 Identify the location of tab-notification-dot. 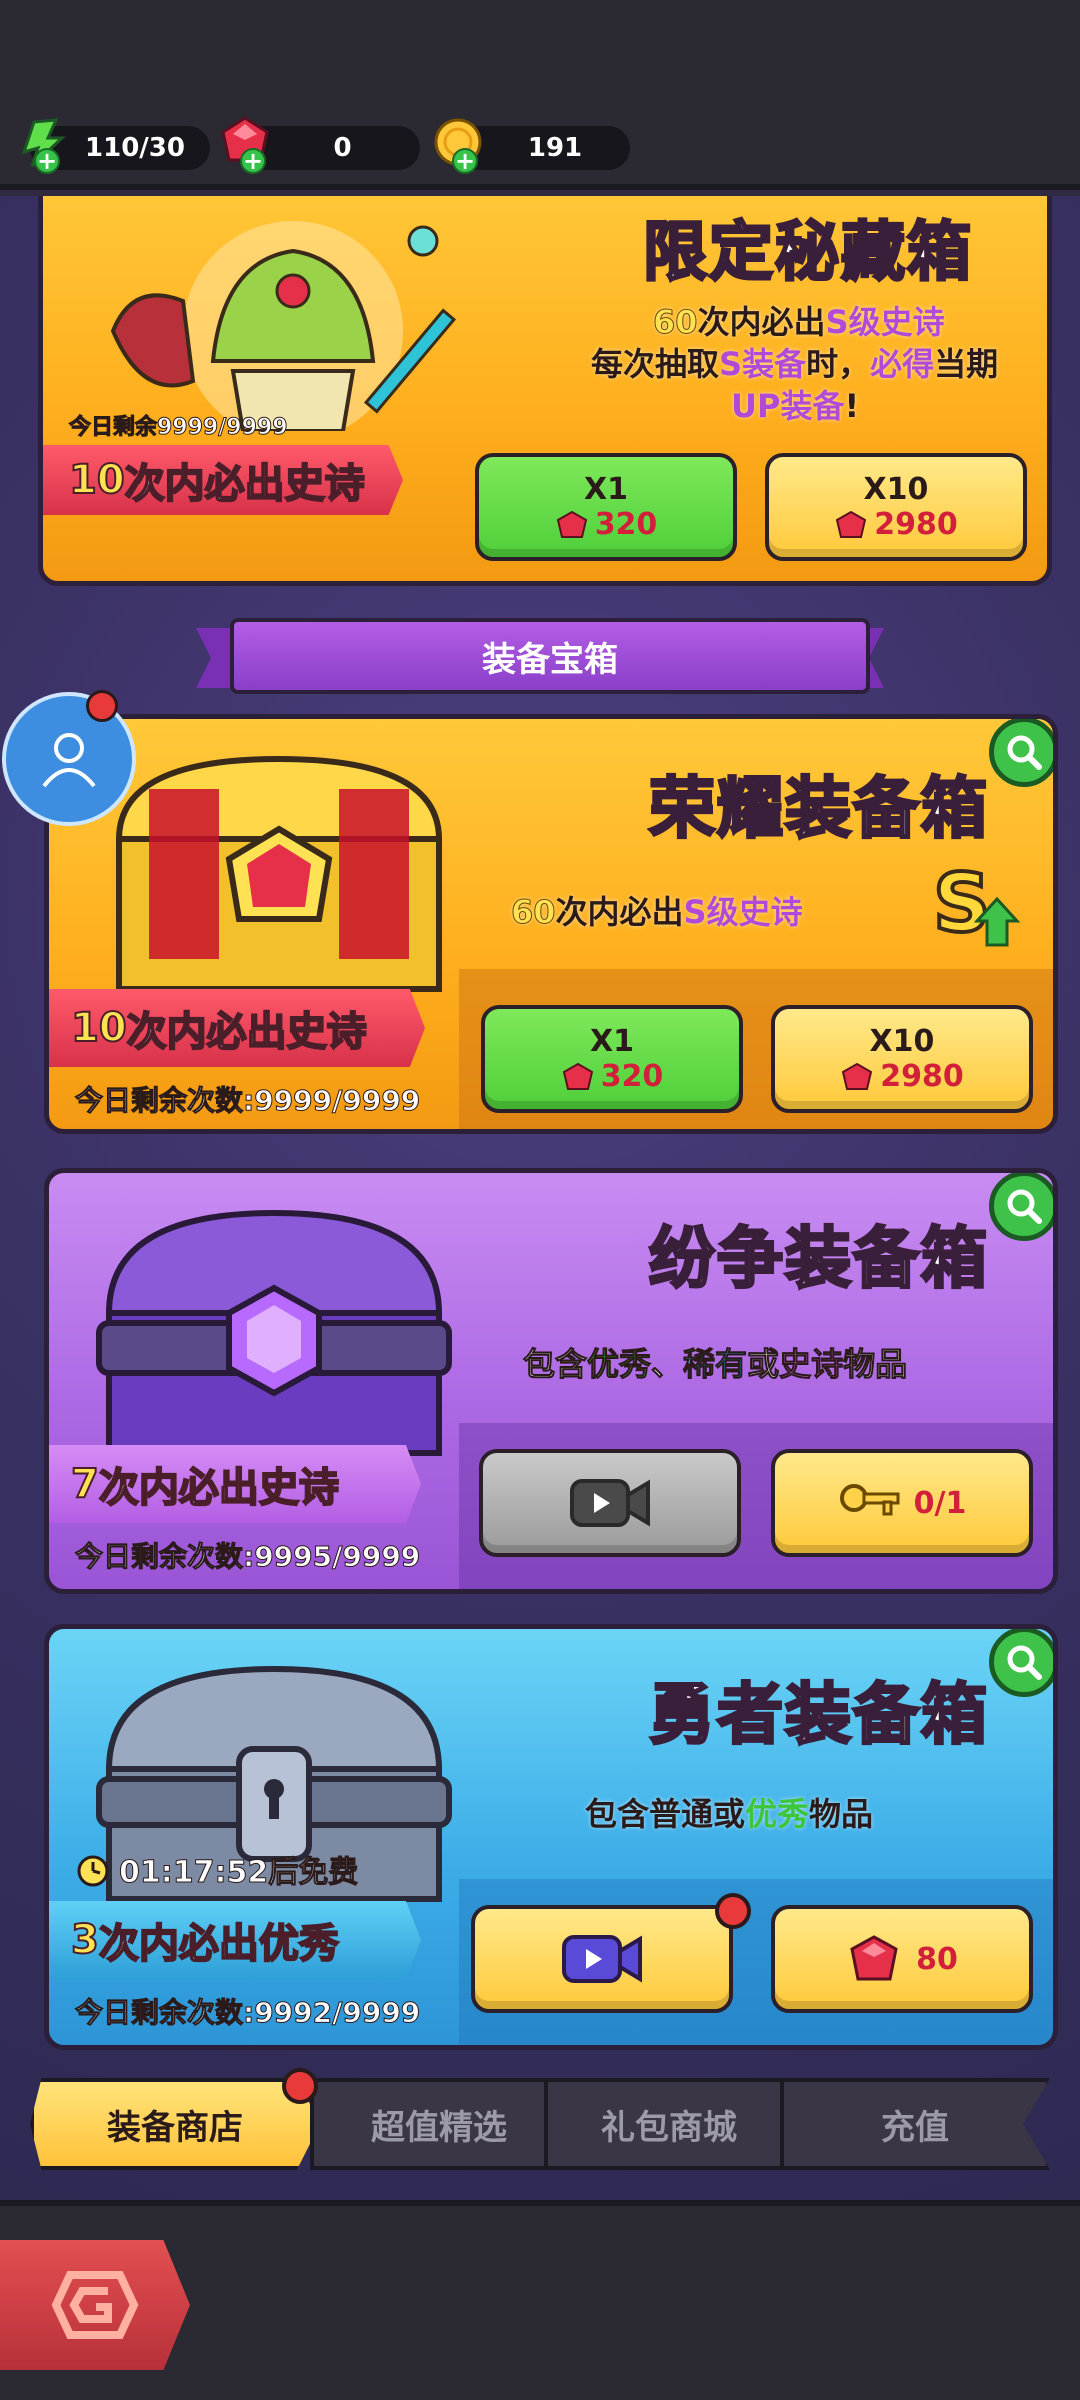
(300, 2086).